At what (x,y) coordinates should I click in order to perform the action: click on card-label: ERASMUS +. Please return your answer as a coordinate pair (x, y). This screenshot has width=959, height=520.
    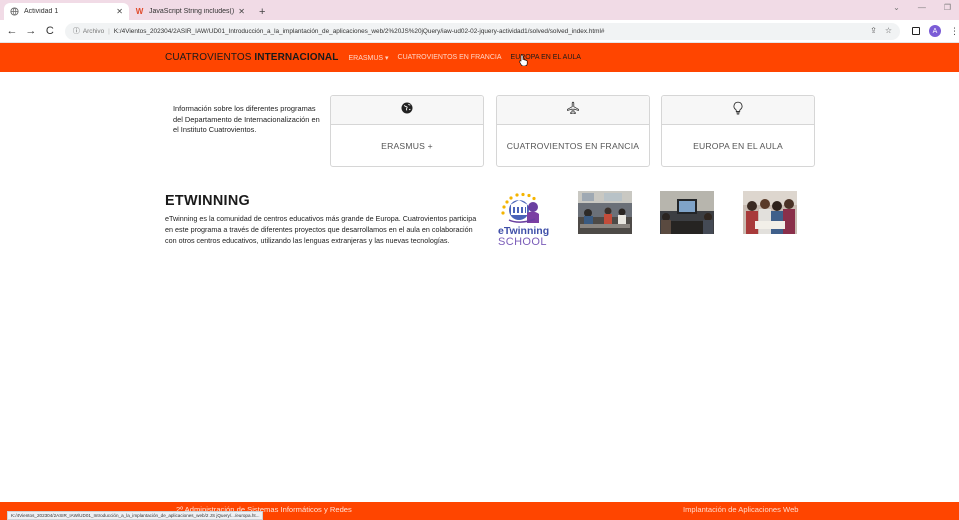
    Looking at the image, I should click on (407, 146).